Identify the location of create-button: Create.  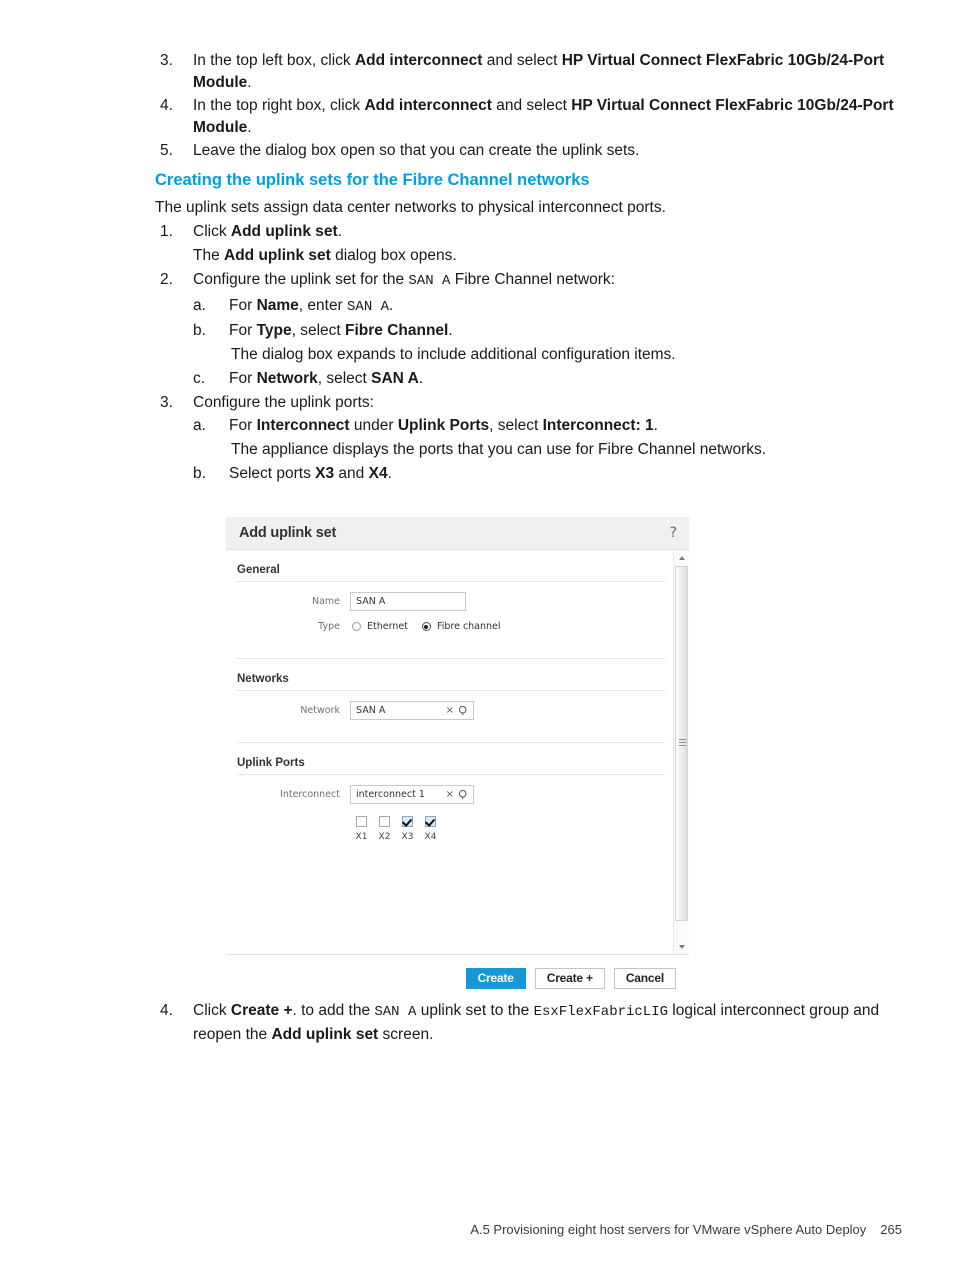
(495, 978).